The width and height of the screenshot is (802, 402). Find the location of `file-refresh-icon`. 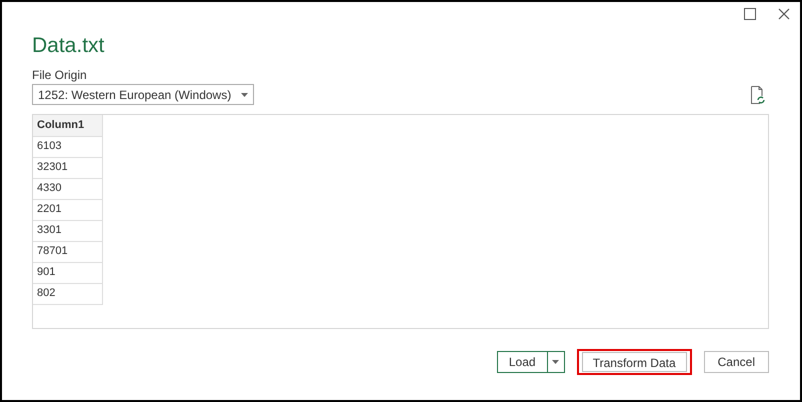

file-refresh-icon is located at coordinates (758, 95).